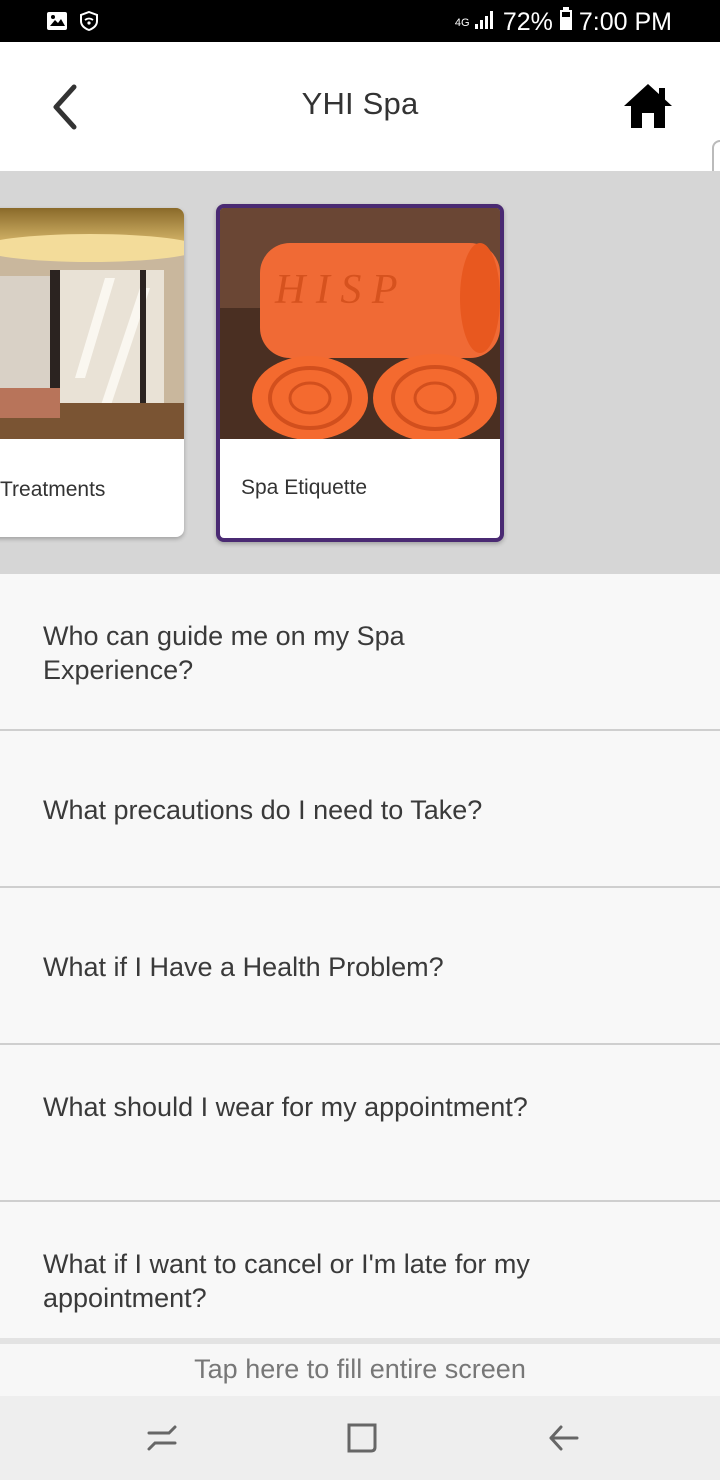 Image resolution: width=720 pixels, height=1480 pixels. I want to click on wifi-shield-icon, so click(89, 23).